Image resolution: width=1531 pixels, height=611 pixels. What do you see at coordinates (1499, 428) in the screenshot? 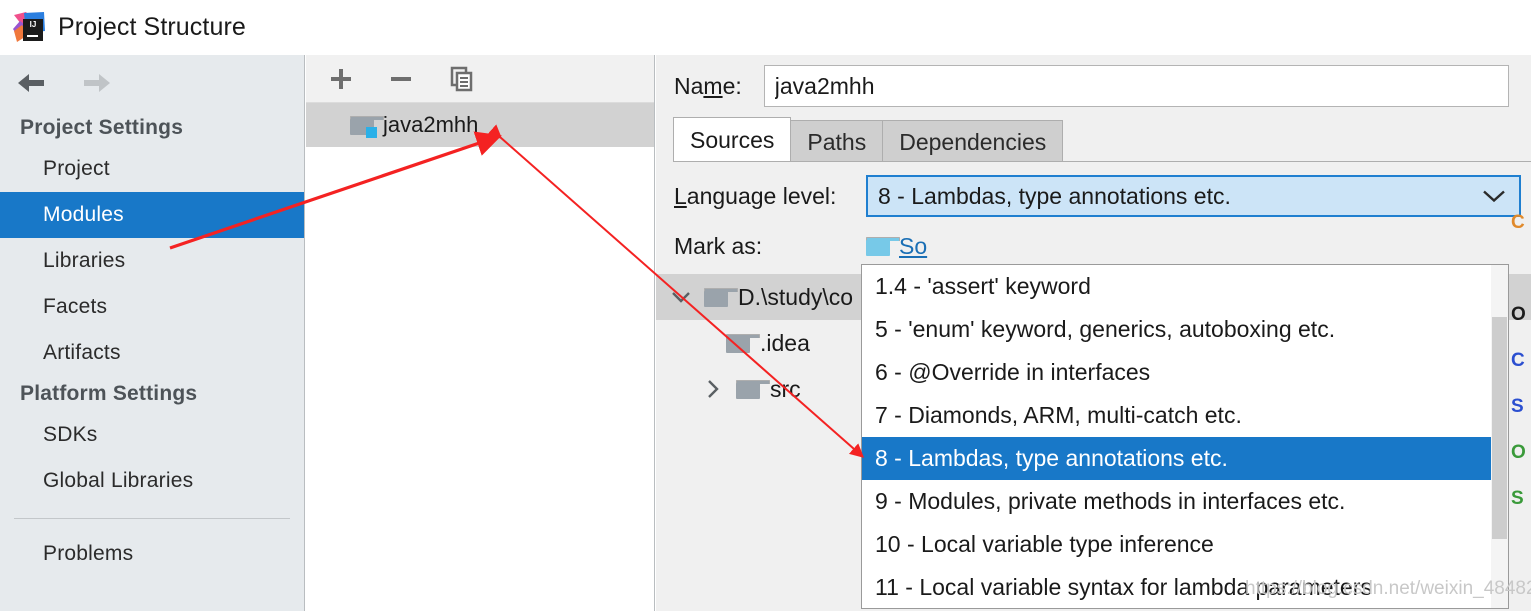
I see `dropdown-scrollbar-thumb` at bounding box center [1499, 428].